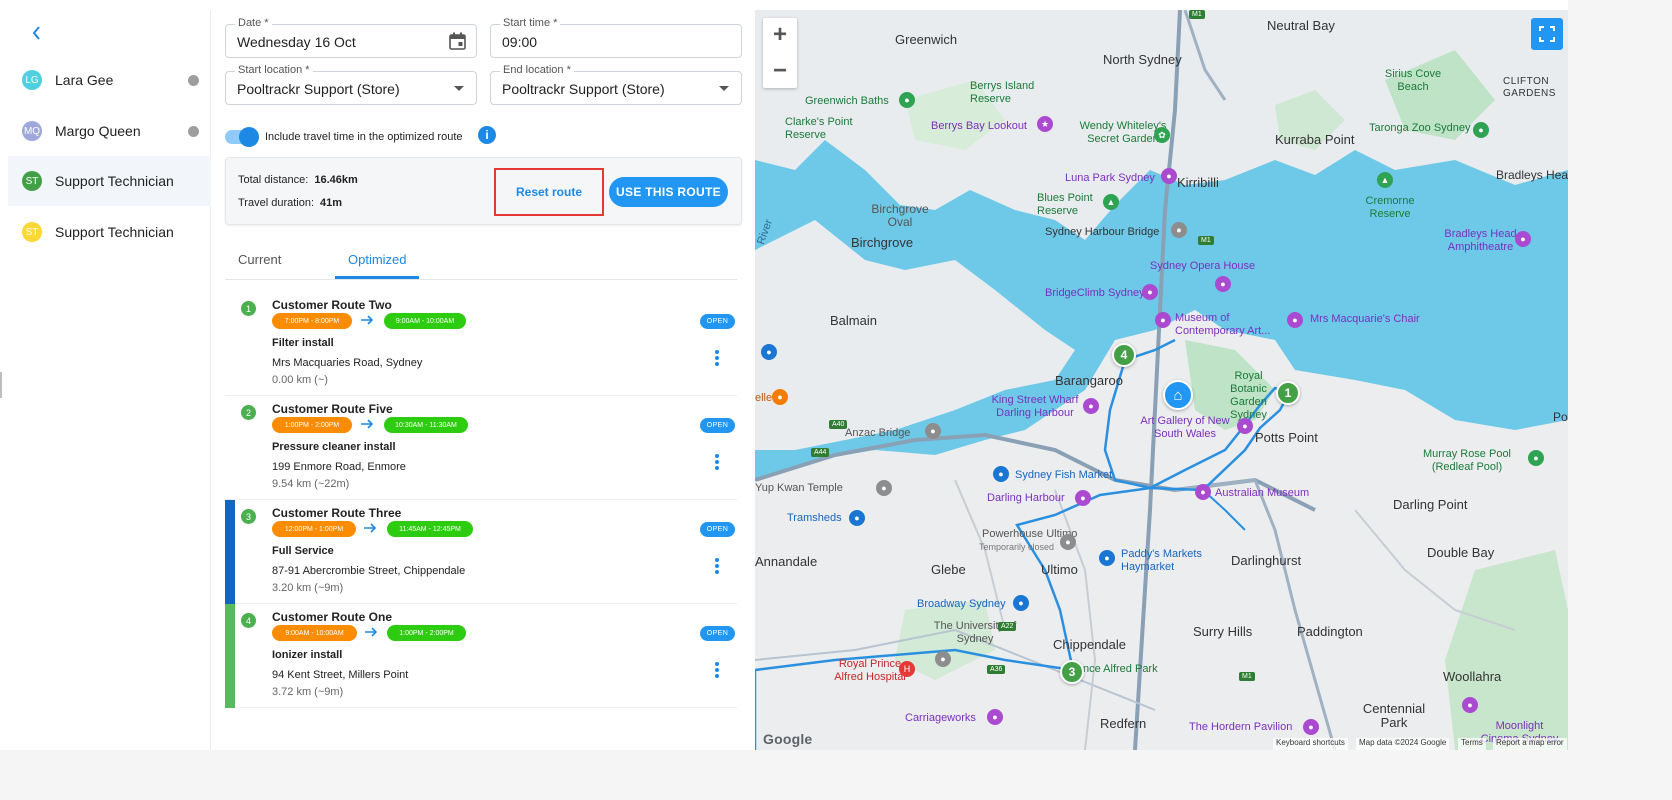 This screenshot has height=800, width=1672. I want to click on optimized-time-chip: 1:00PM - 2:00PM, so click(426, 633).